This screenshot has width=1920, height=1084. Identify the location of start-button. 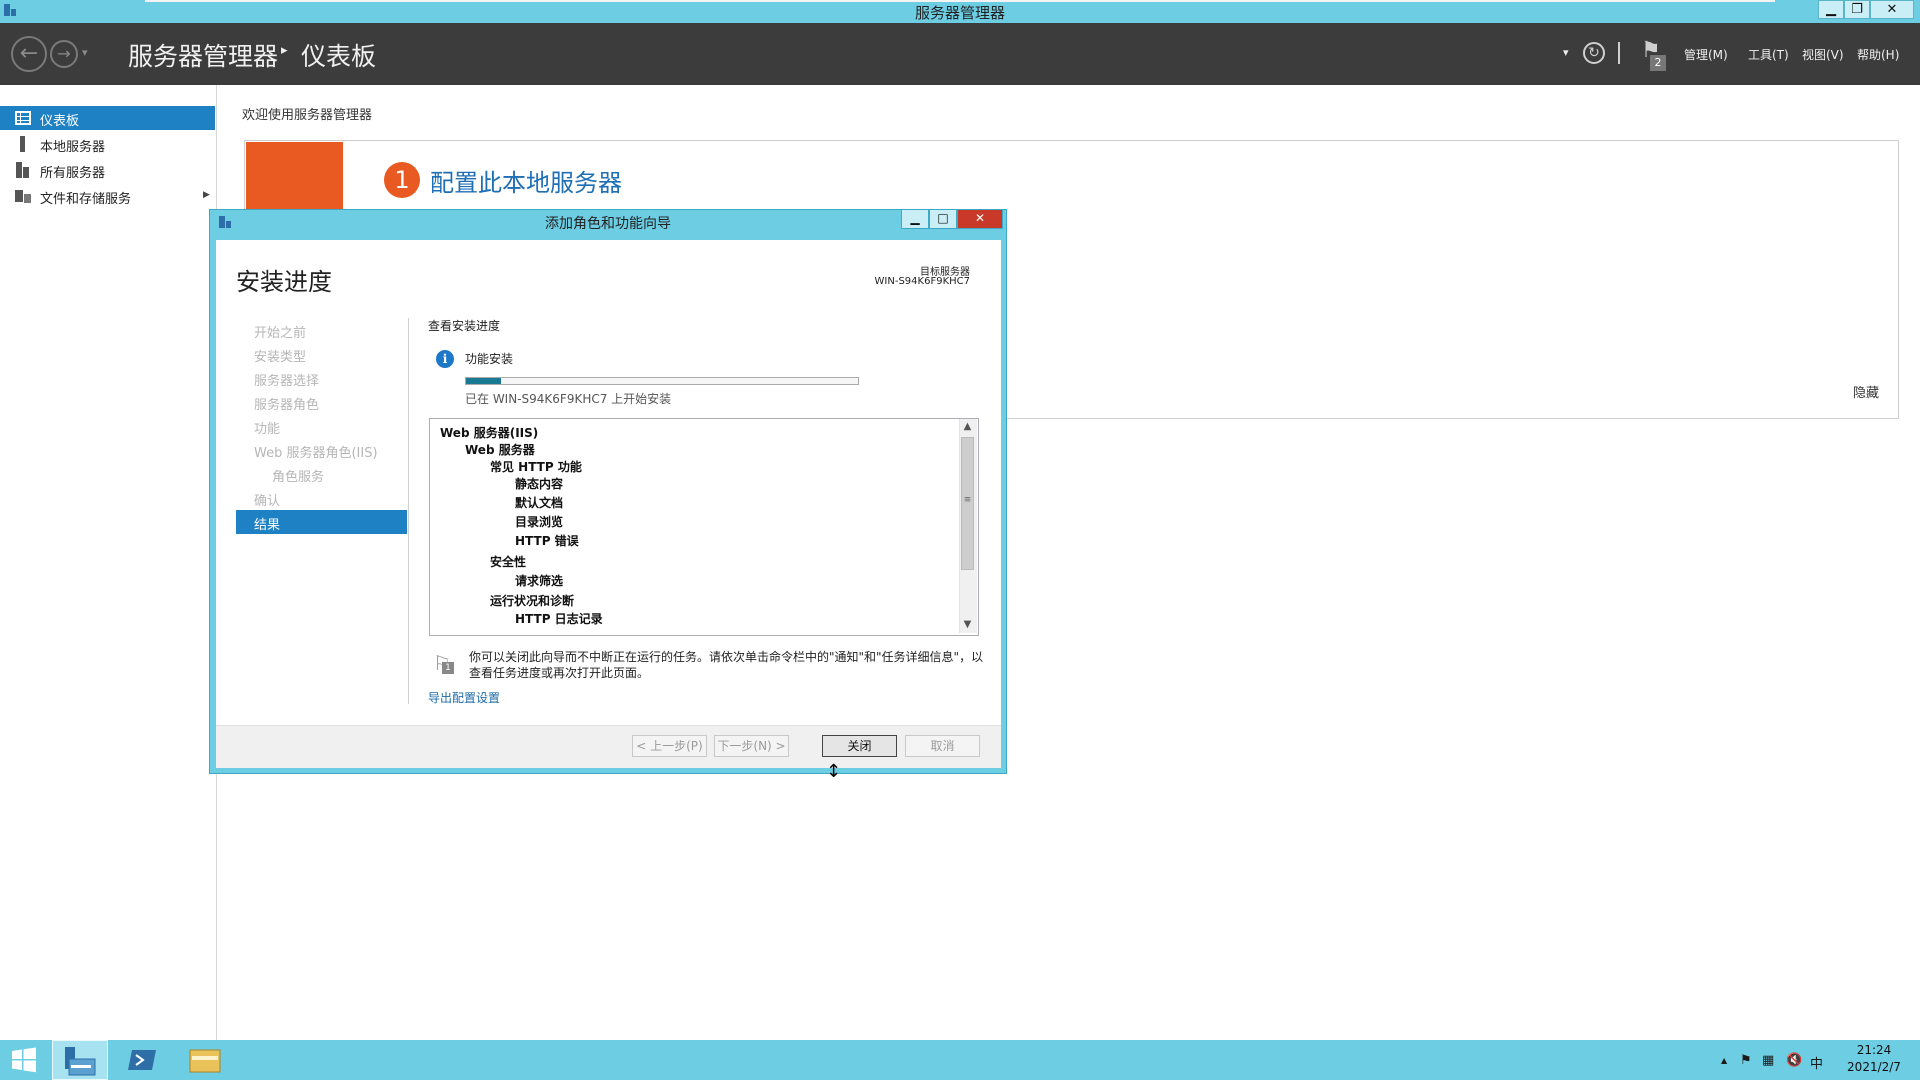
(24, 1060).